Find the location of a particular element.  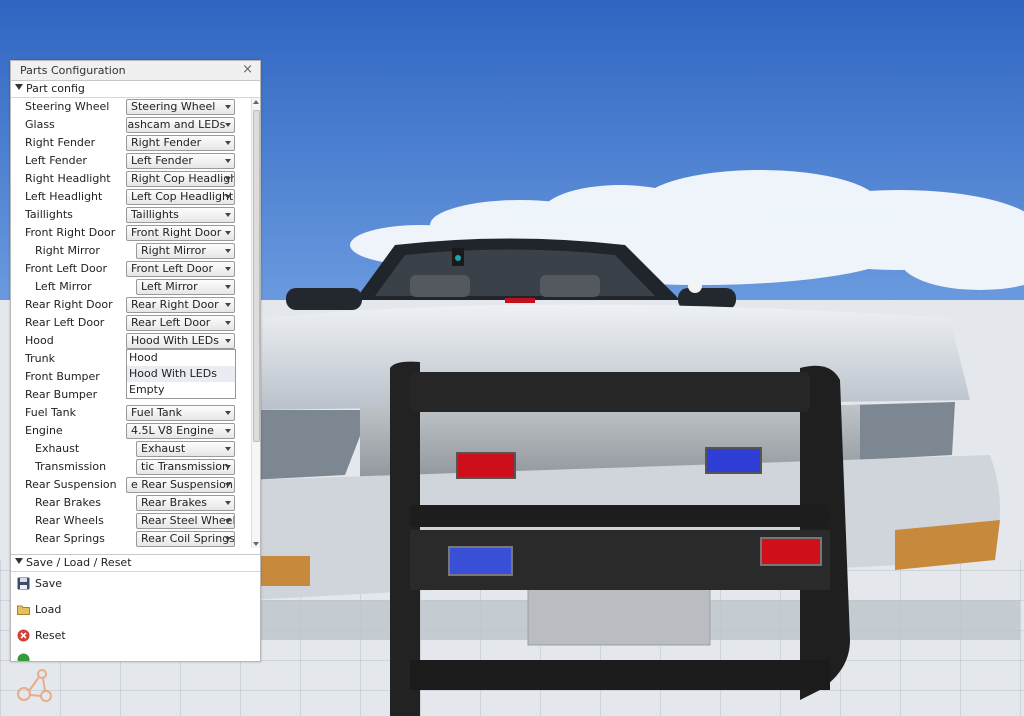

part-select-value: tic Transmission is located at coordinates (185, 466).